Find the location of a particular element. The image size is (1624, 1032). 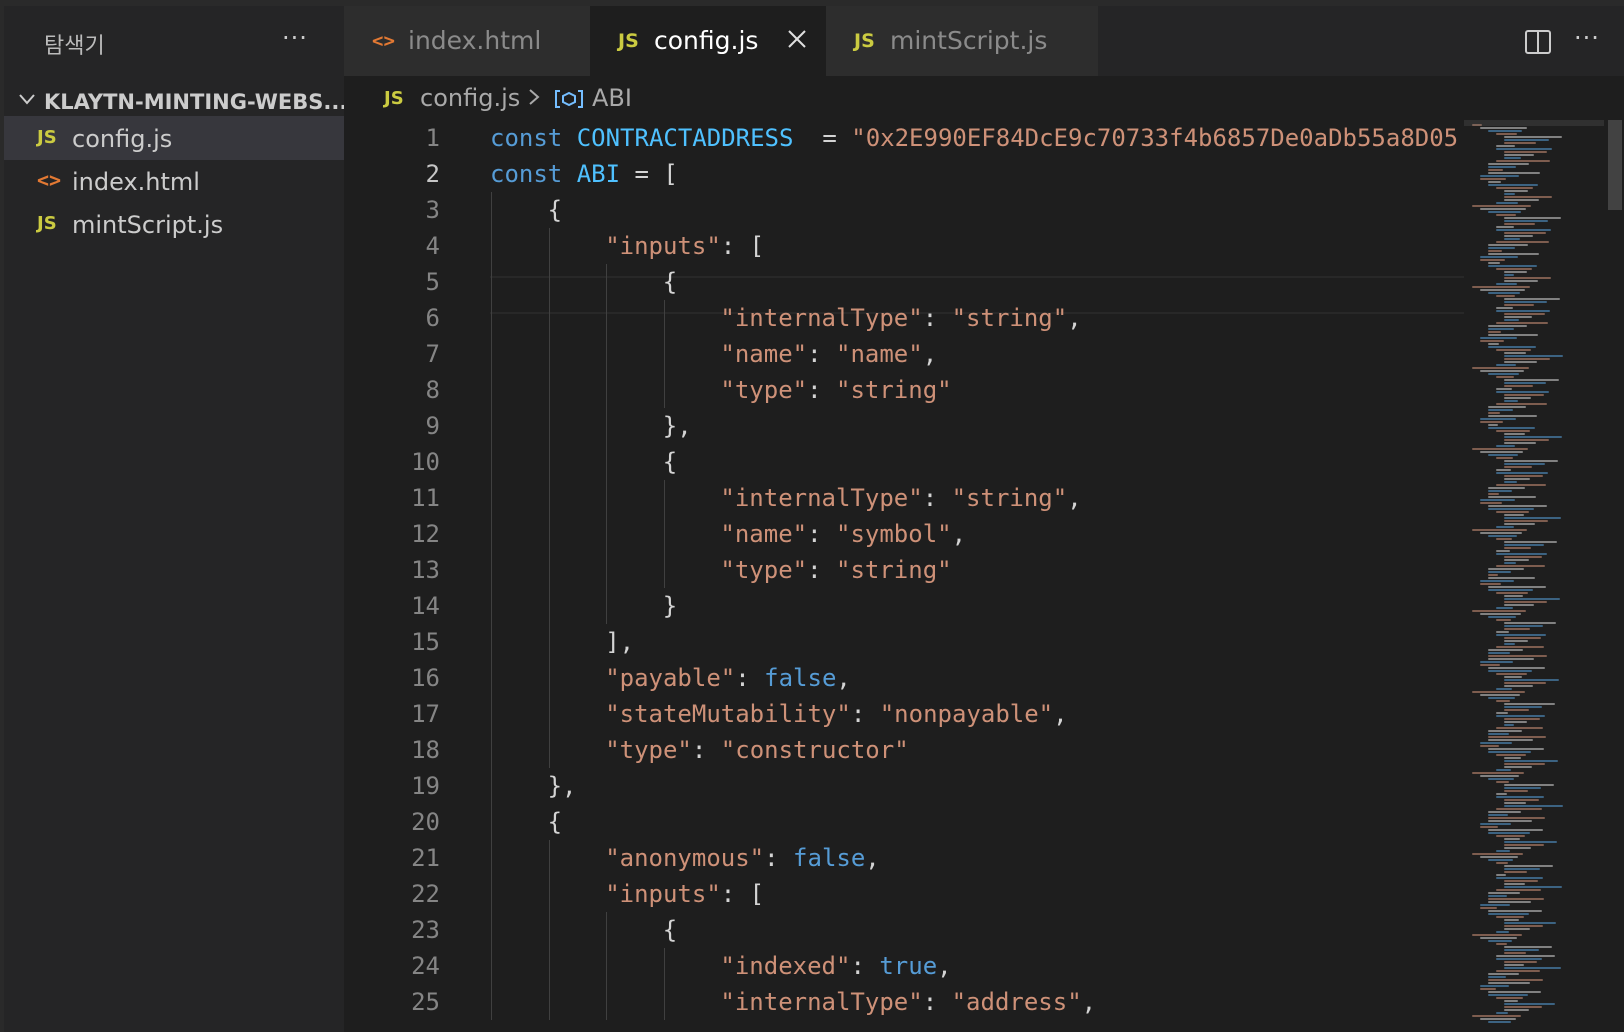

line-number: 17 is located at coordinates (425, 714).